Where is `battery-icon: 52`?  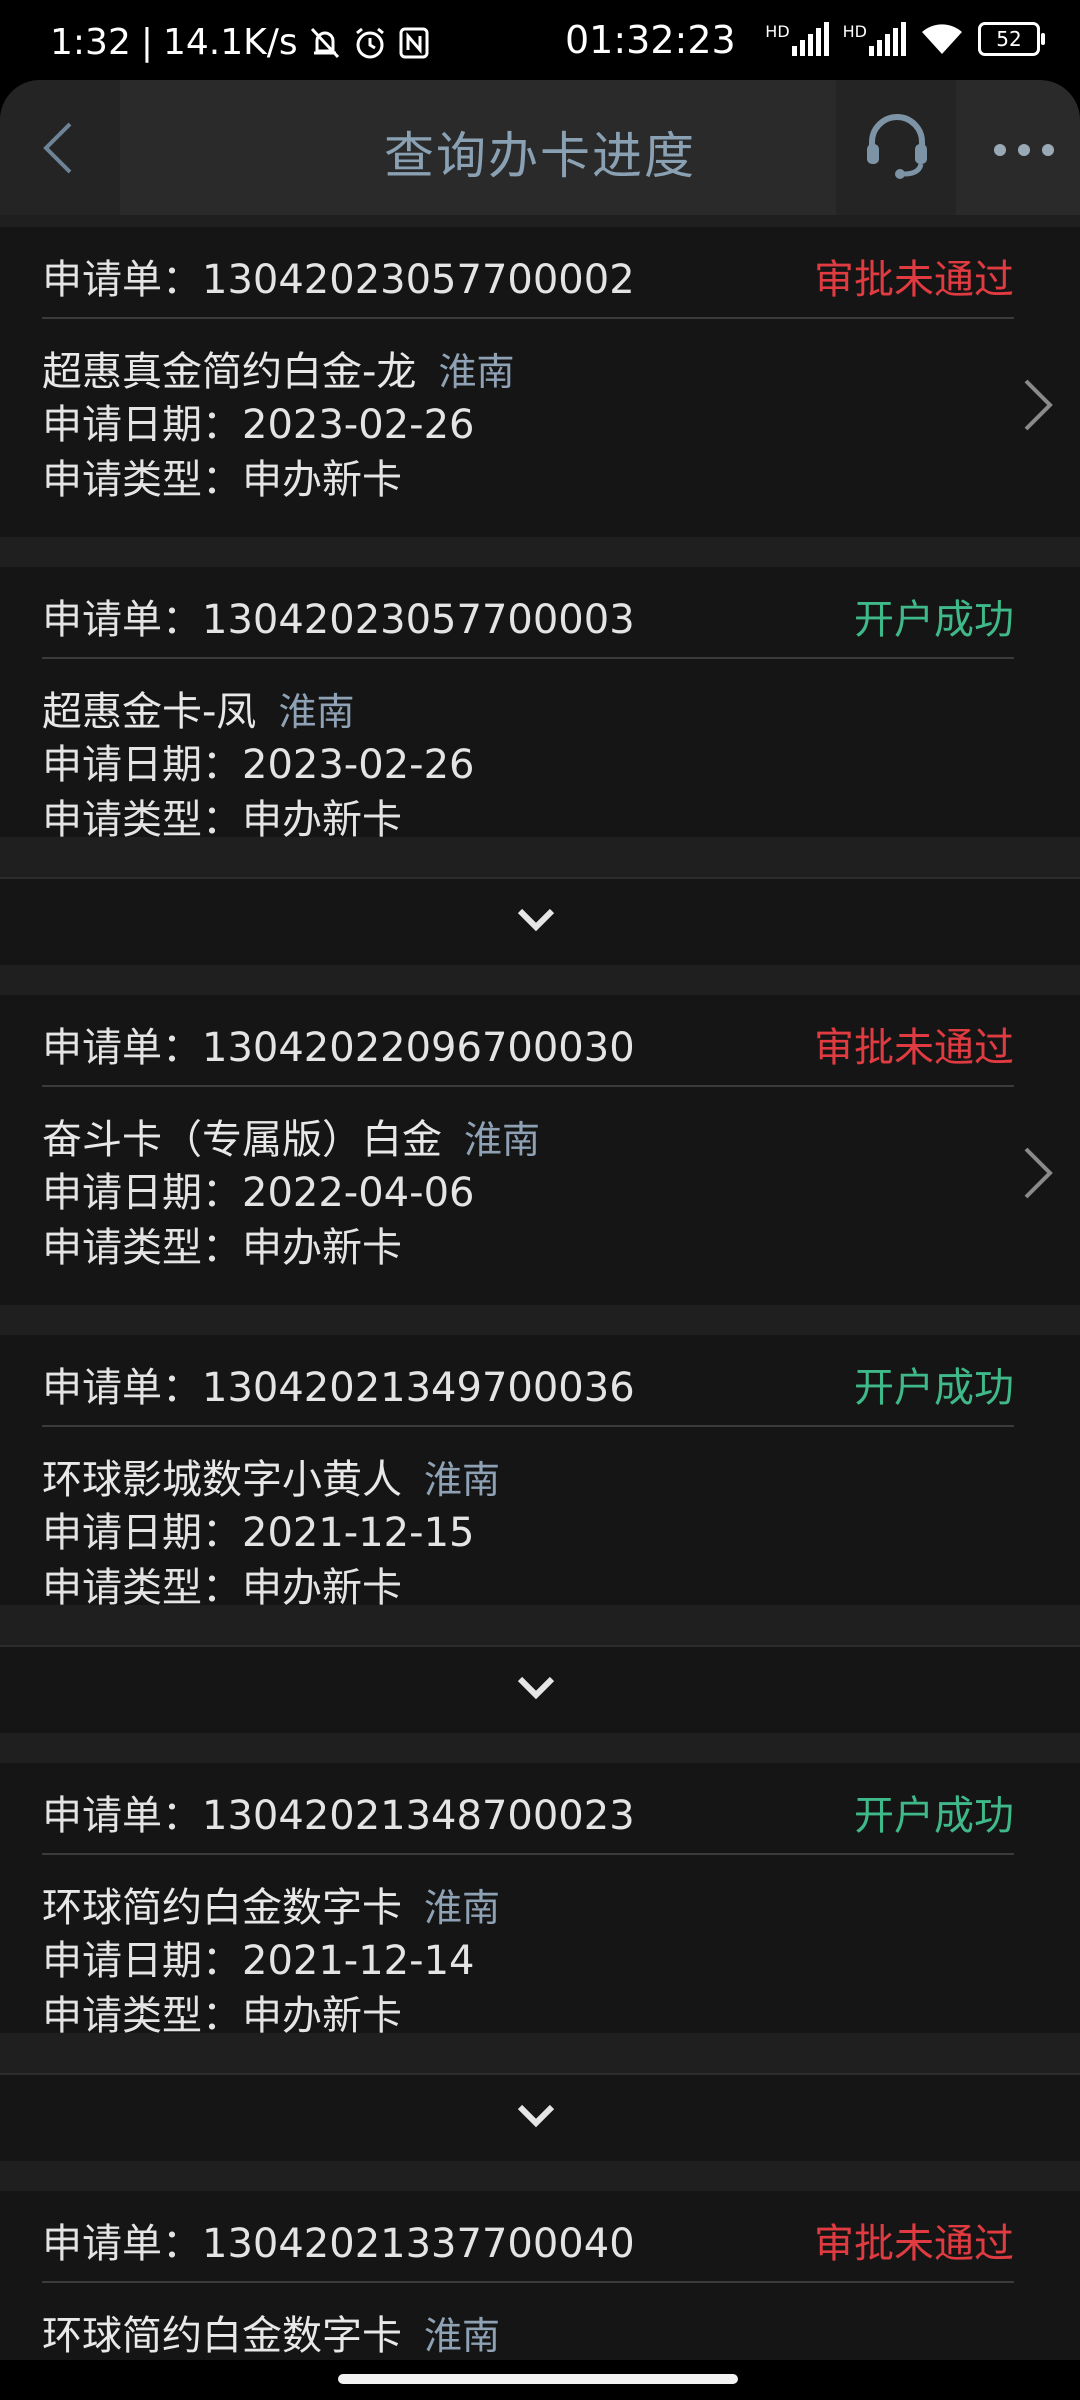 battery-icon: 52 is located at coordinates (1011, 39).